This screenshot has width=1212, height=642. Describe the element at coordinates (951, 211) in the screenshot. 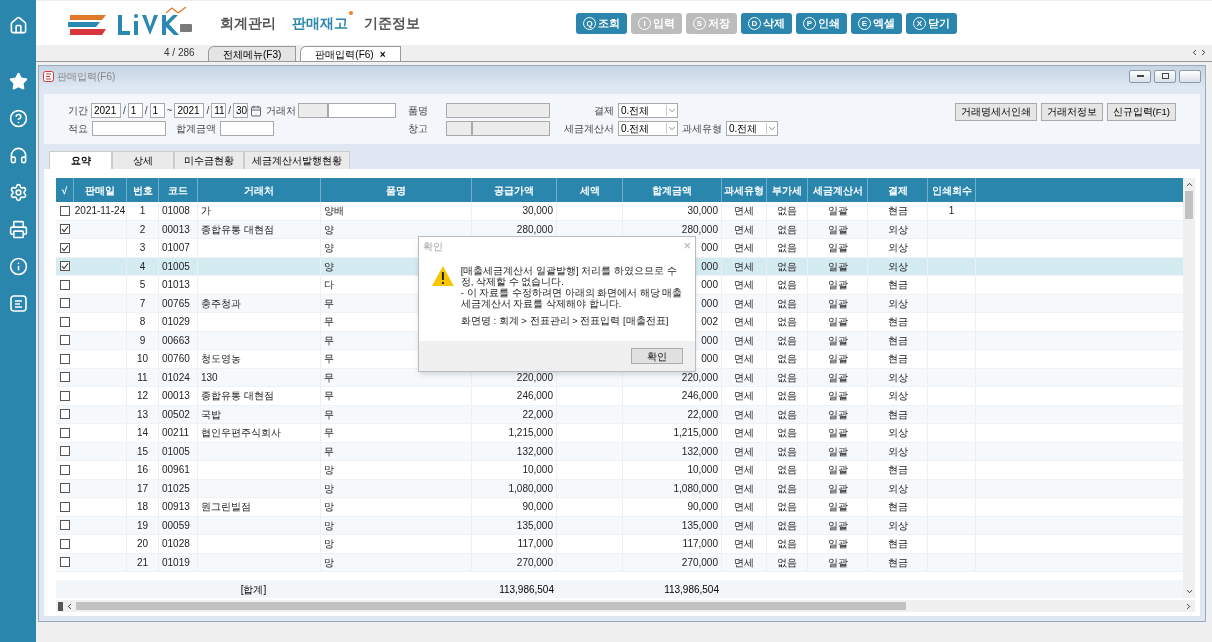

I see `print-count-cell-text: 1` at that location.